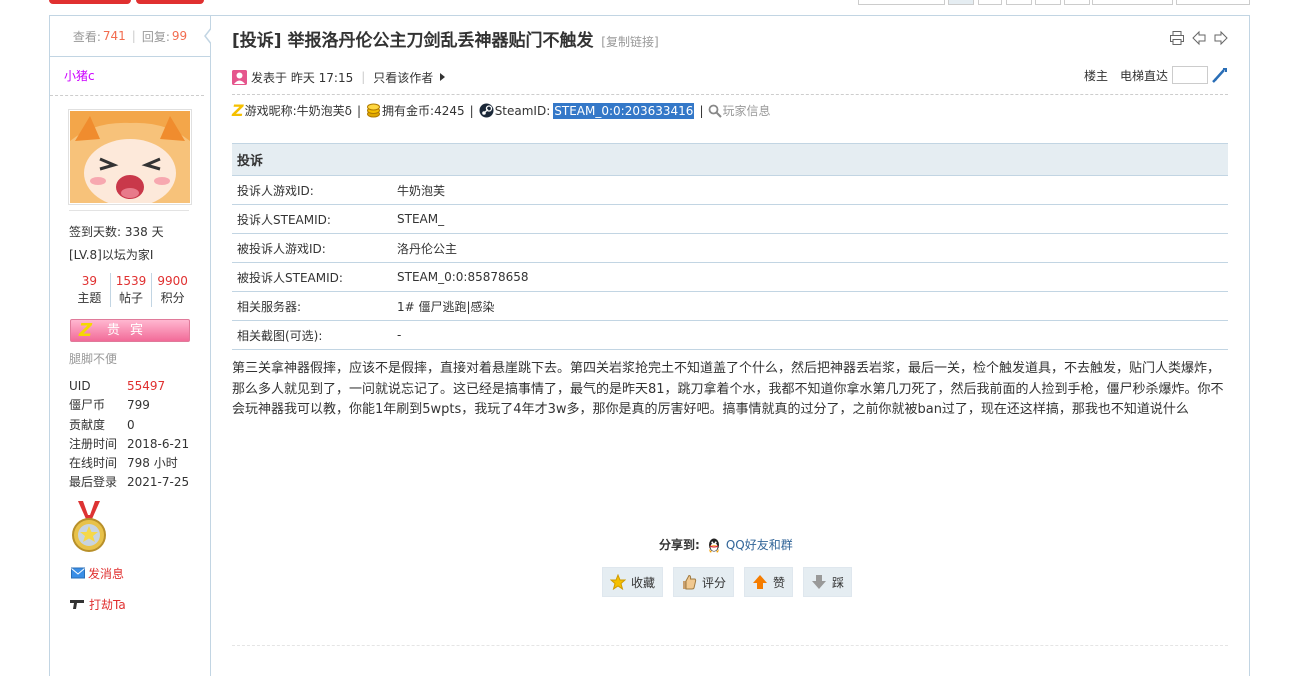 This screenshot has width=1302, height=677. I want to click on count-value: 9900, so click(172, 281).